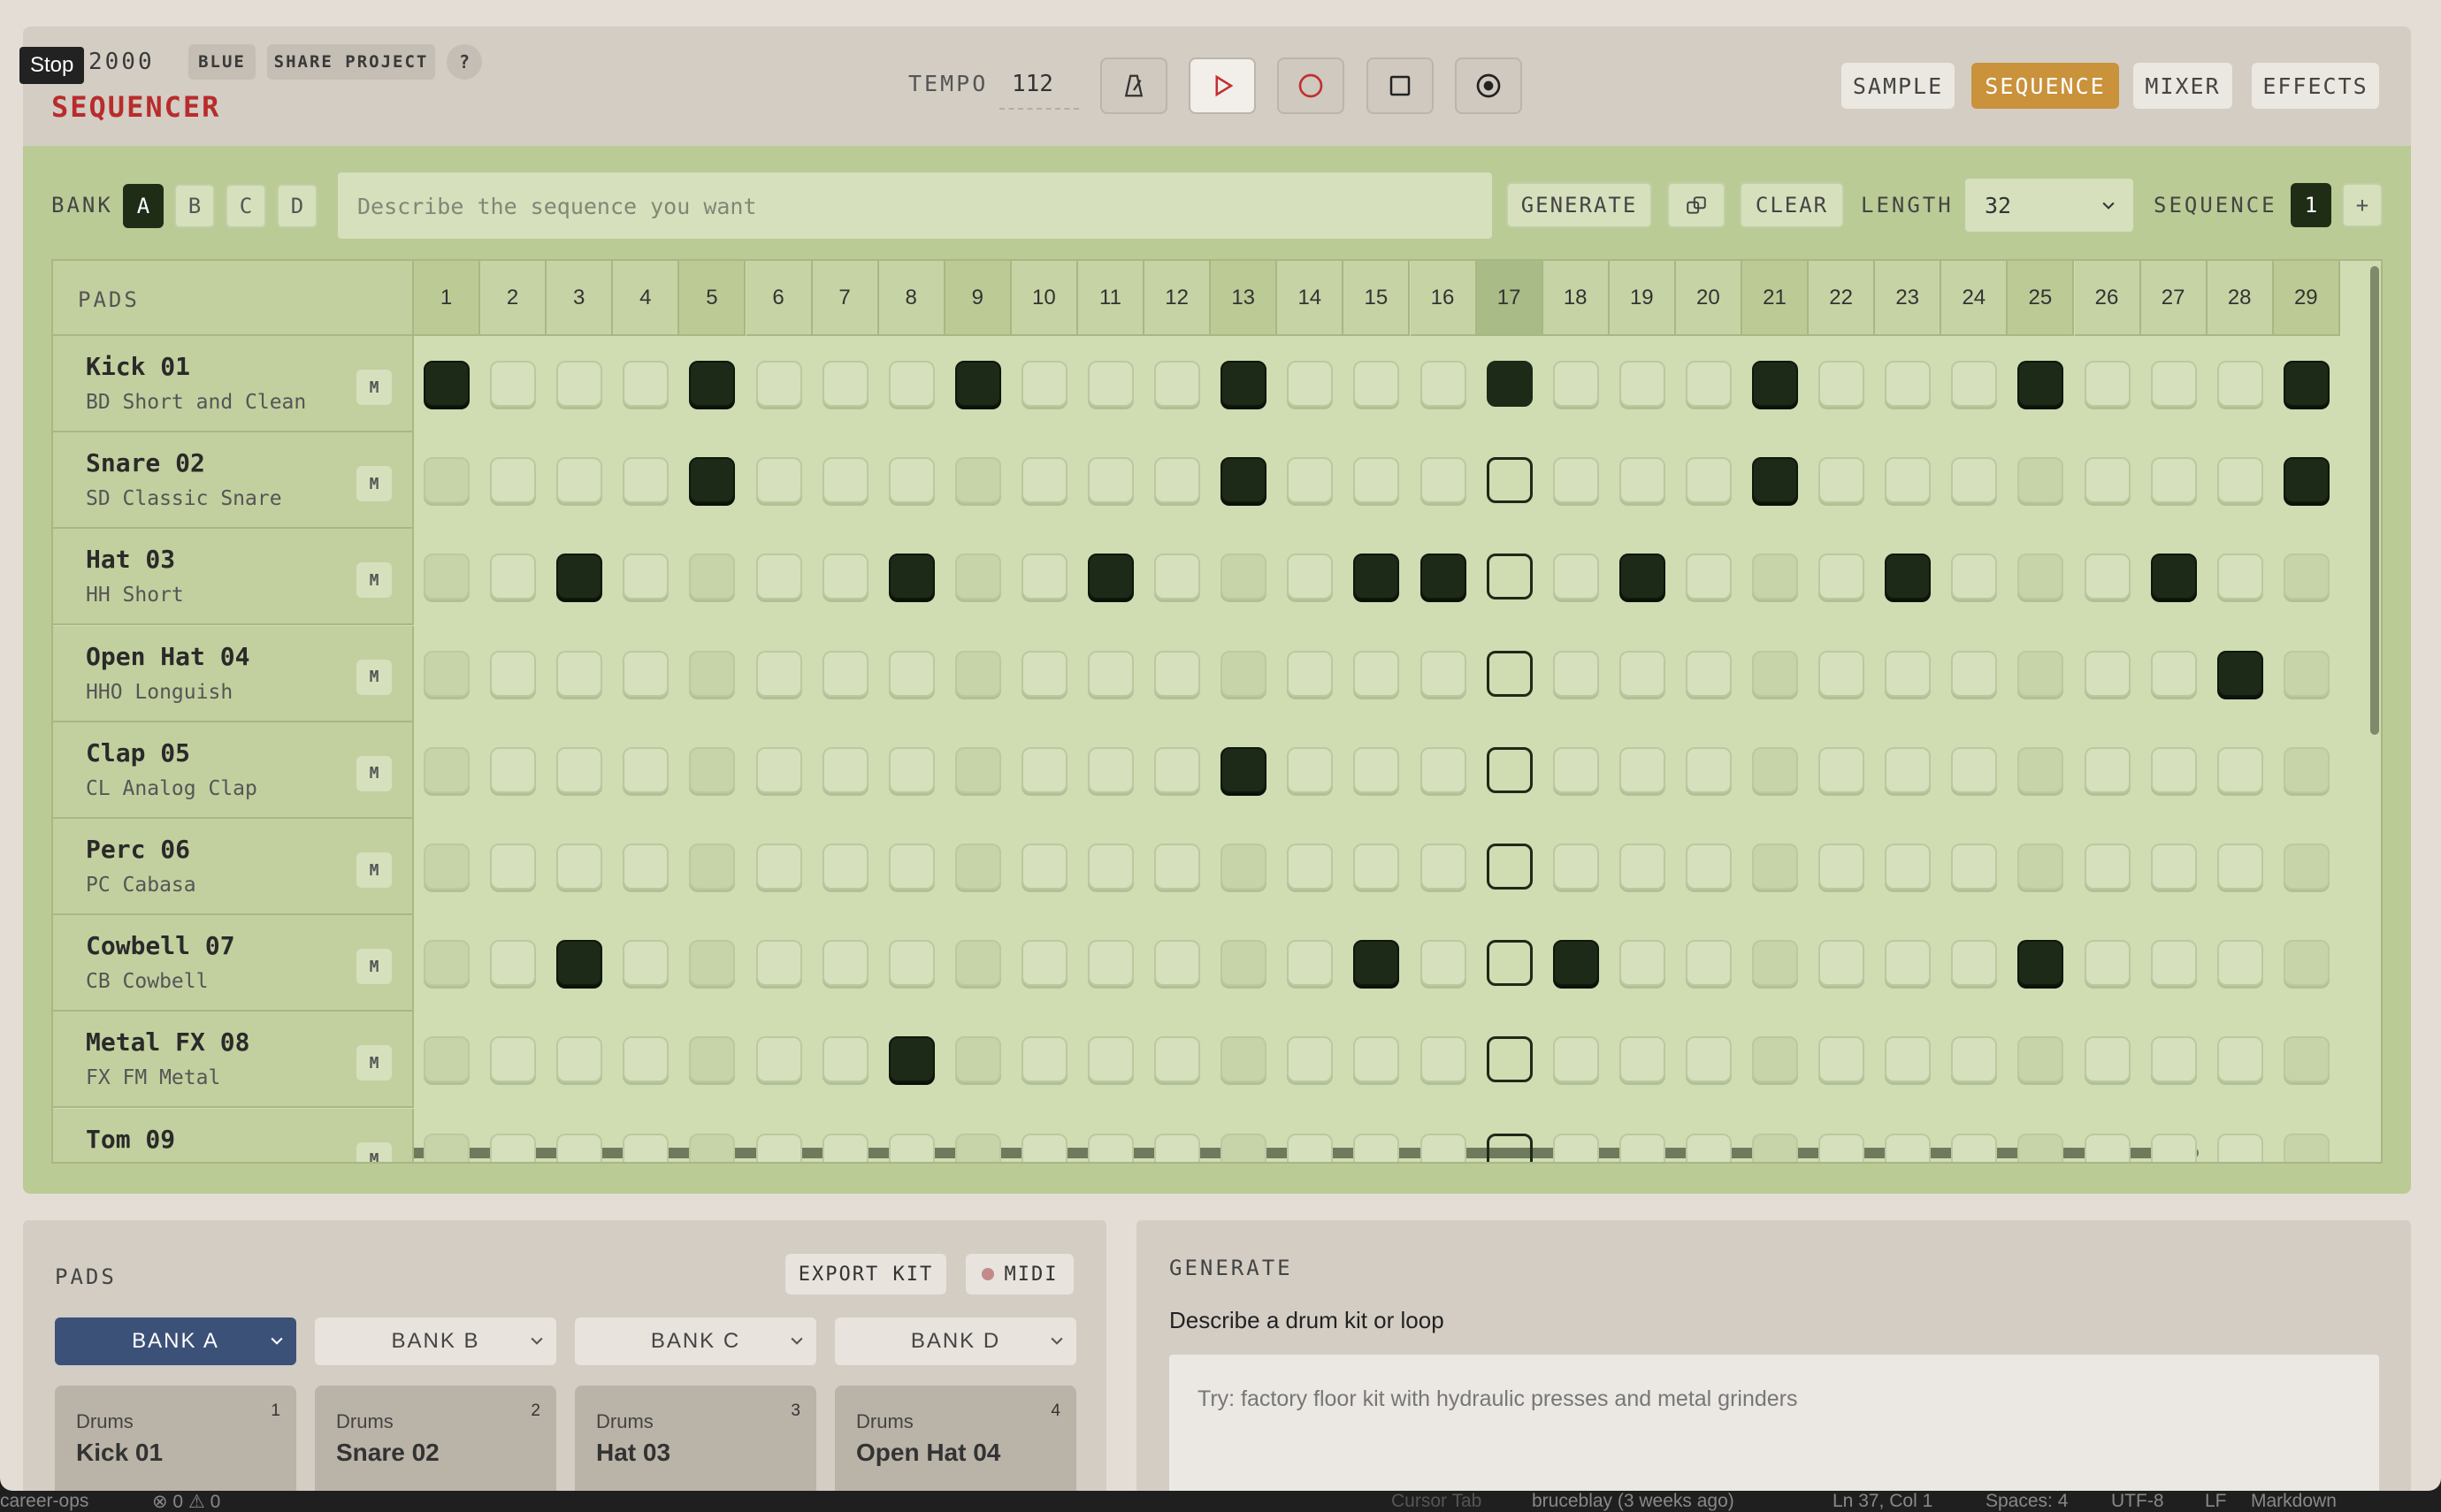 This screenshot has width=2441, height=1512. I want to click on pad-card: Drums 1 Kick 01, so click(175, 1438).